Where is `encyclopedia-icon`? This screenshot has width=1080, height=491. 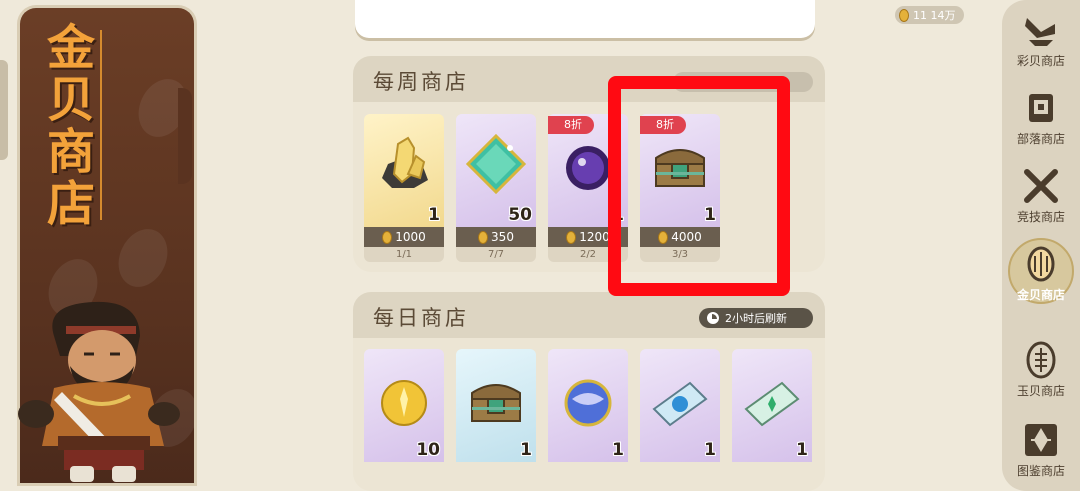 encyclopedia-icon is located at coordinates (1041, 440).